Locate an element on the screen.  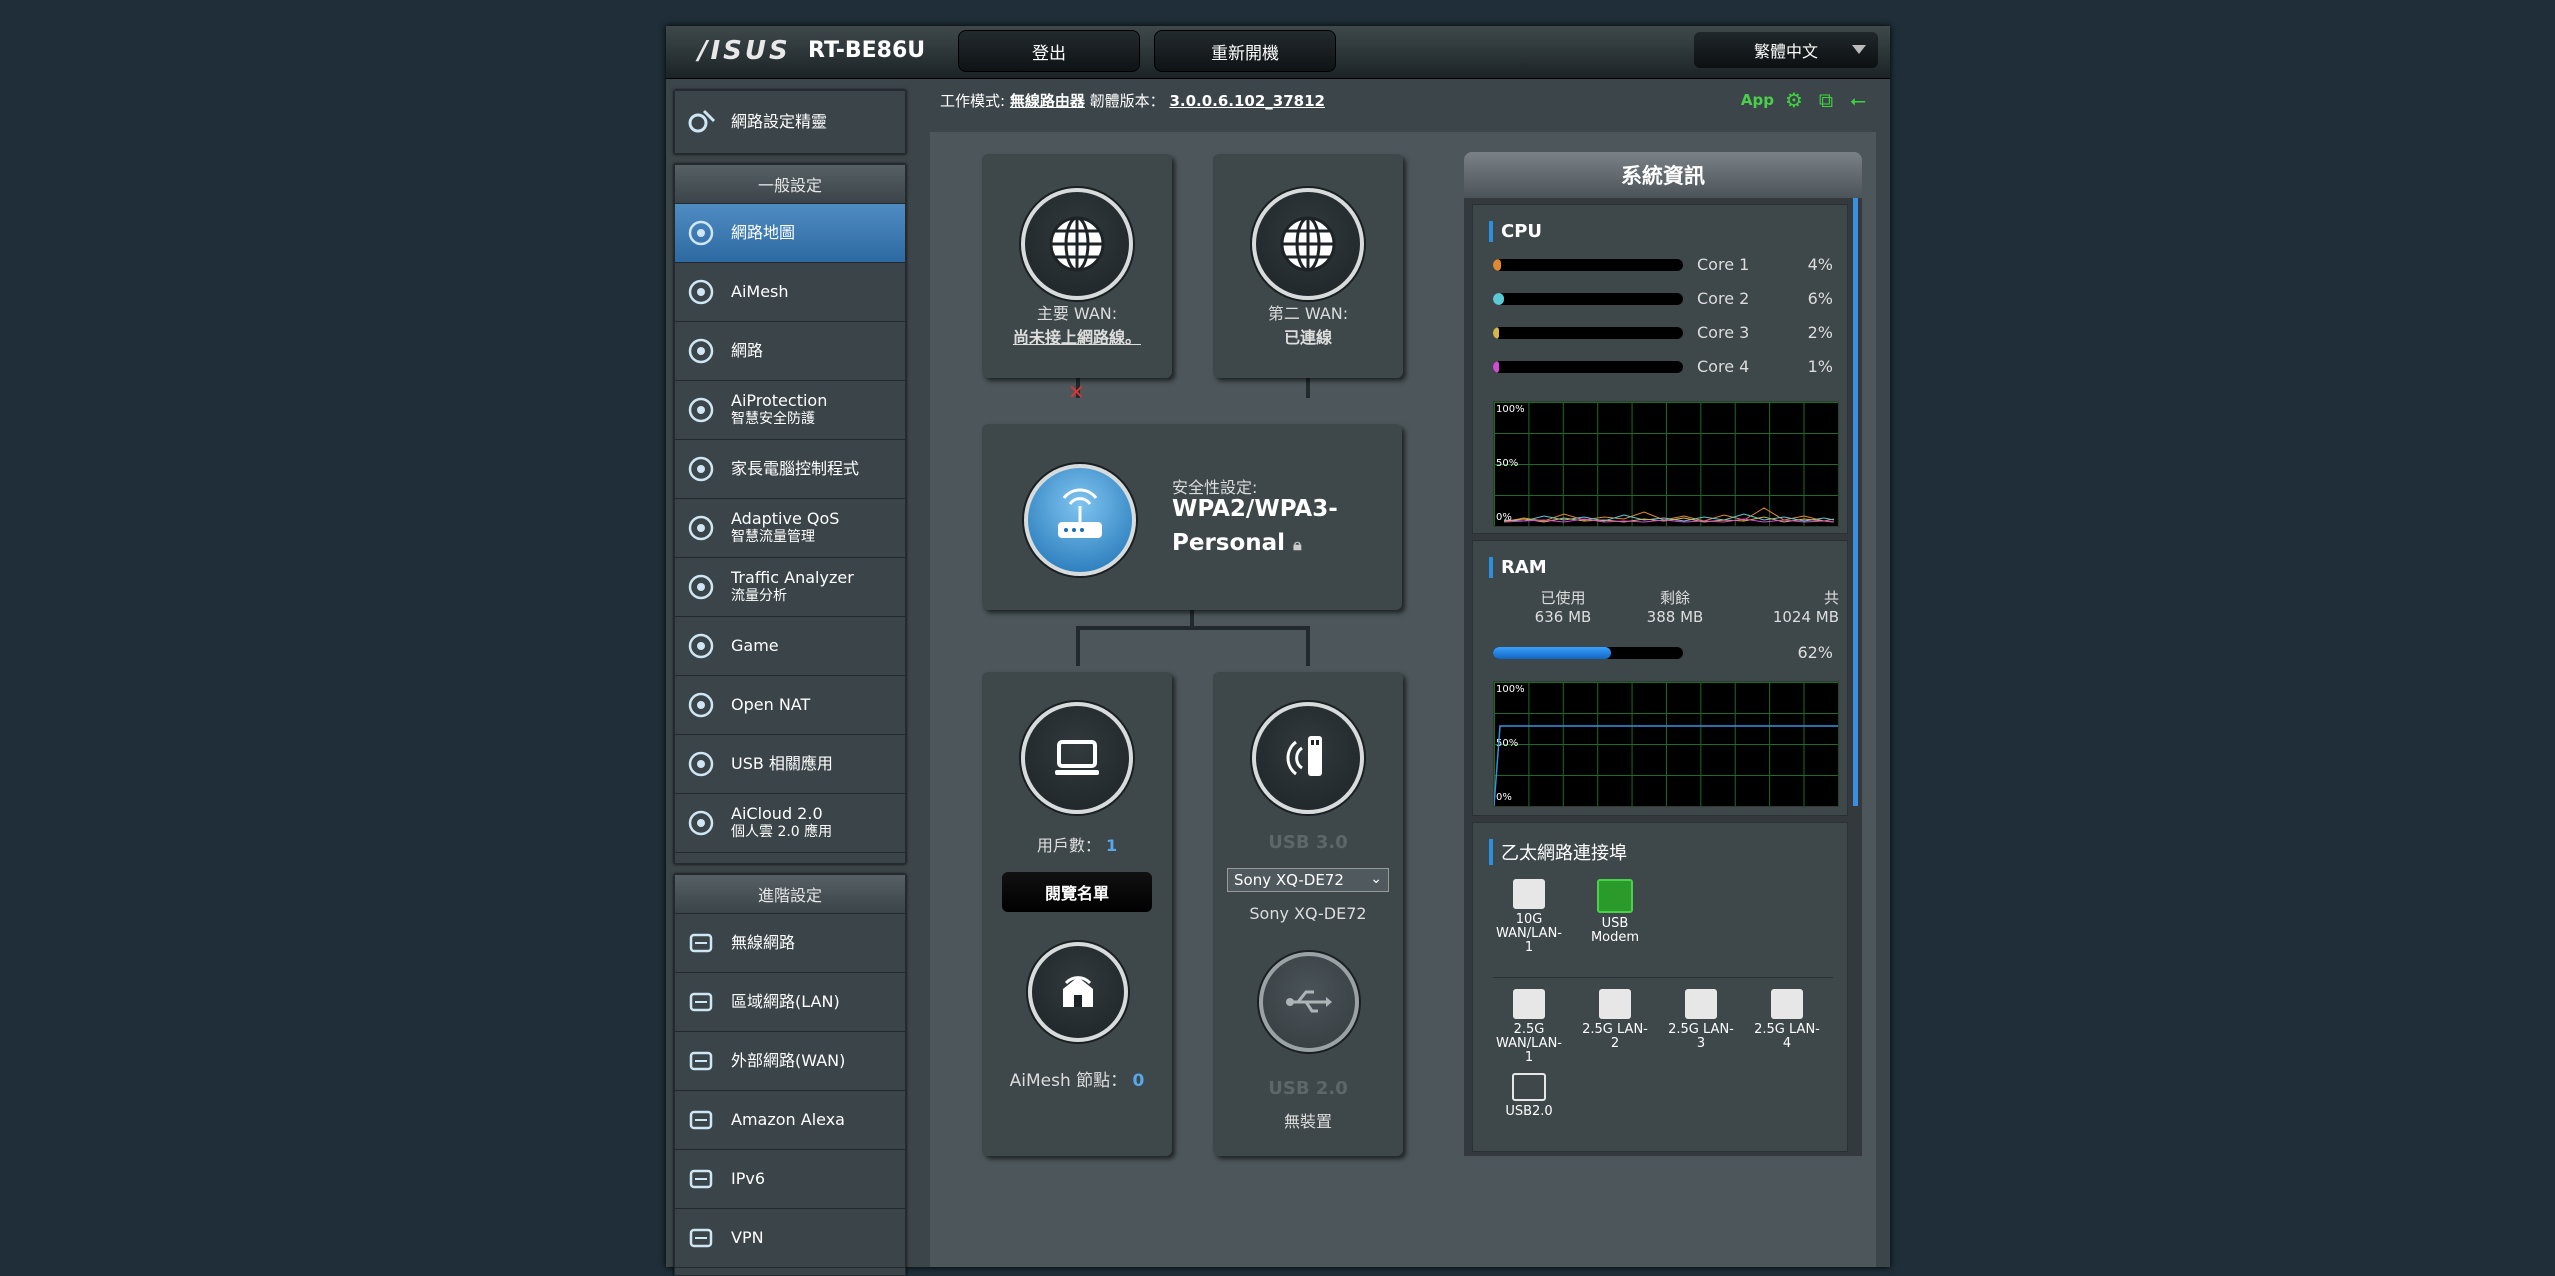
sidebar-item--: 網路 is located at coordinates (790, 351).